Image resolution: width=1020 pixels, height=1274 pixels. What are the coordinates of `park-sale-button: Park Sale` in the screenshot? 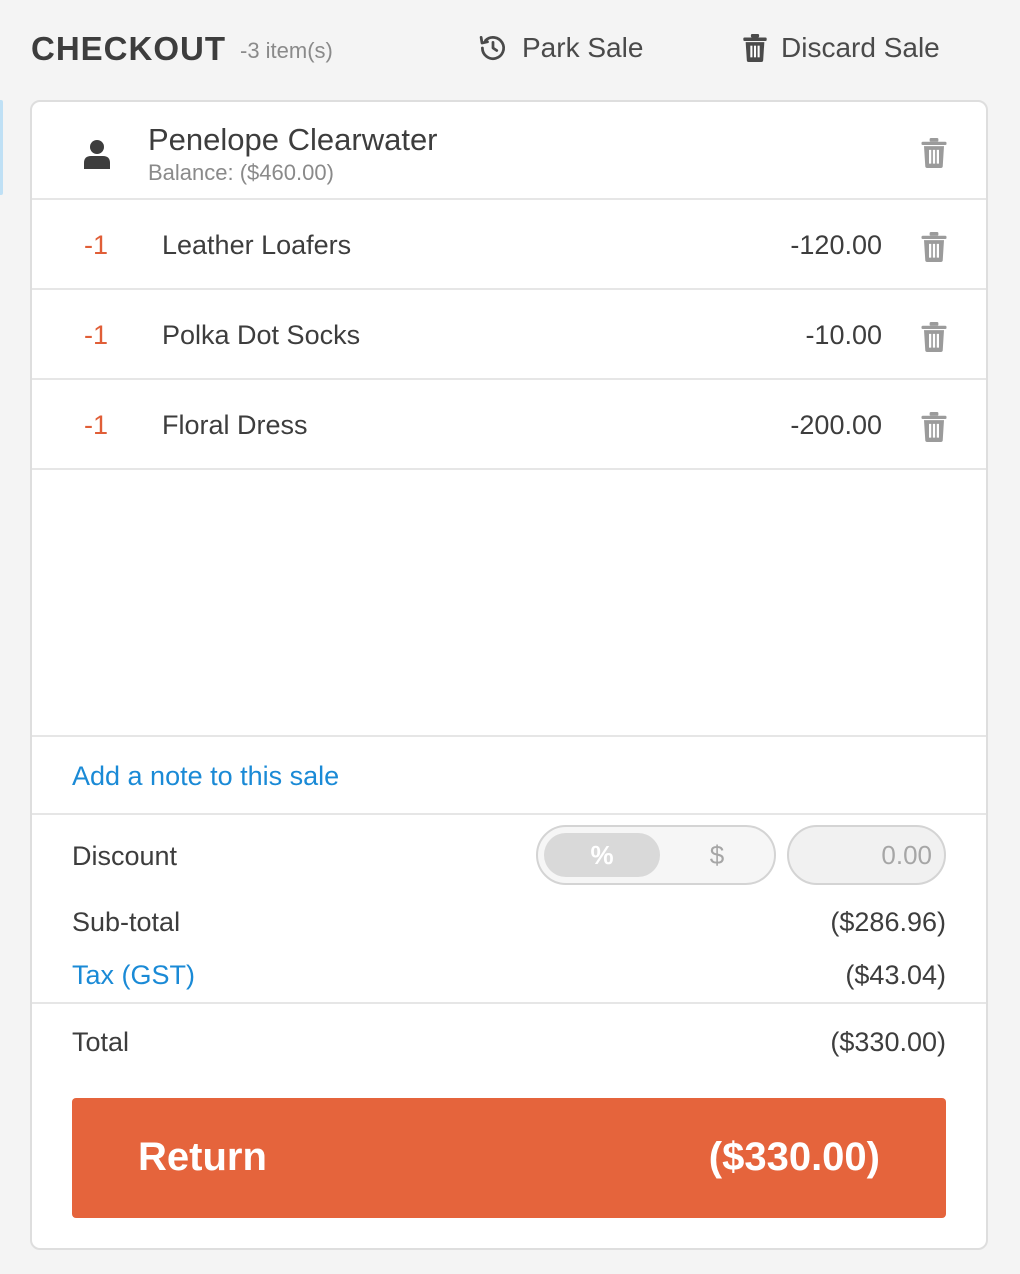 It's located at (560, 48).